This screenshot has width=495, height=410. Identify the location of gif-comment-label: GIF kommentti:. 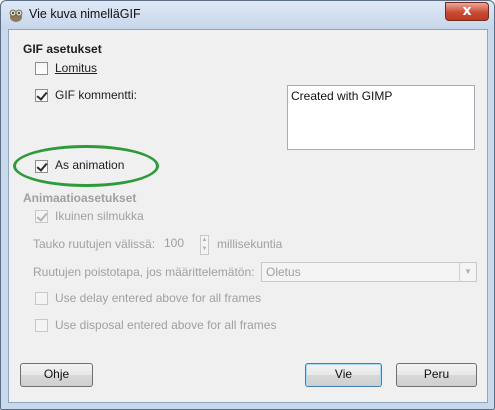
(96, 95).